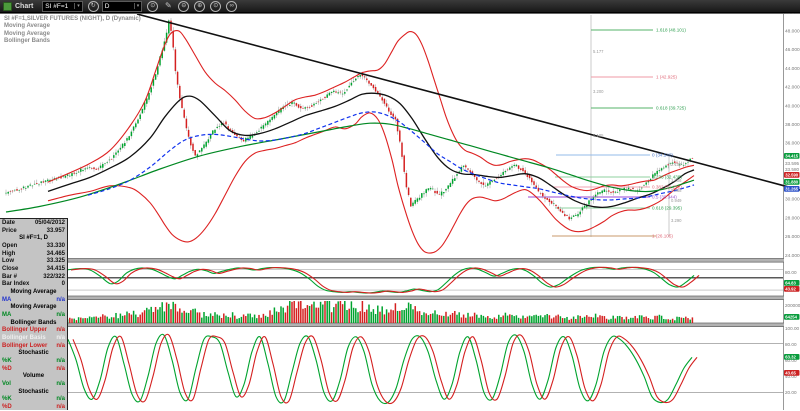 The height and width of the screenshot is (411, 800). I want to click on zoom-in-icon: ⊕, so click(200, 6).